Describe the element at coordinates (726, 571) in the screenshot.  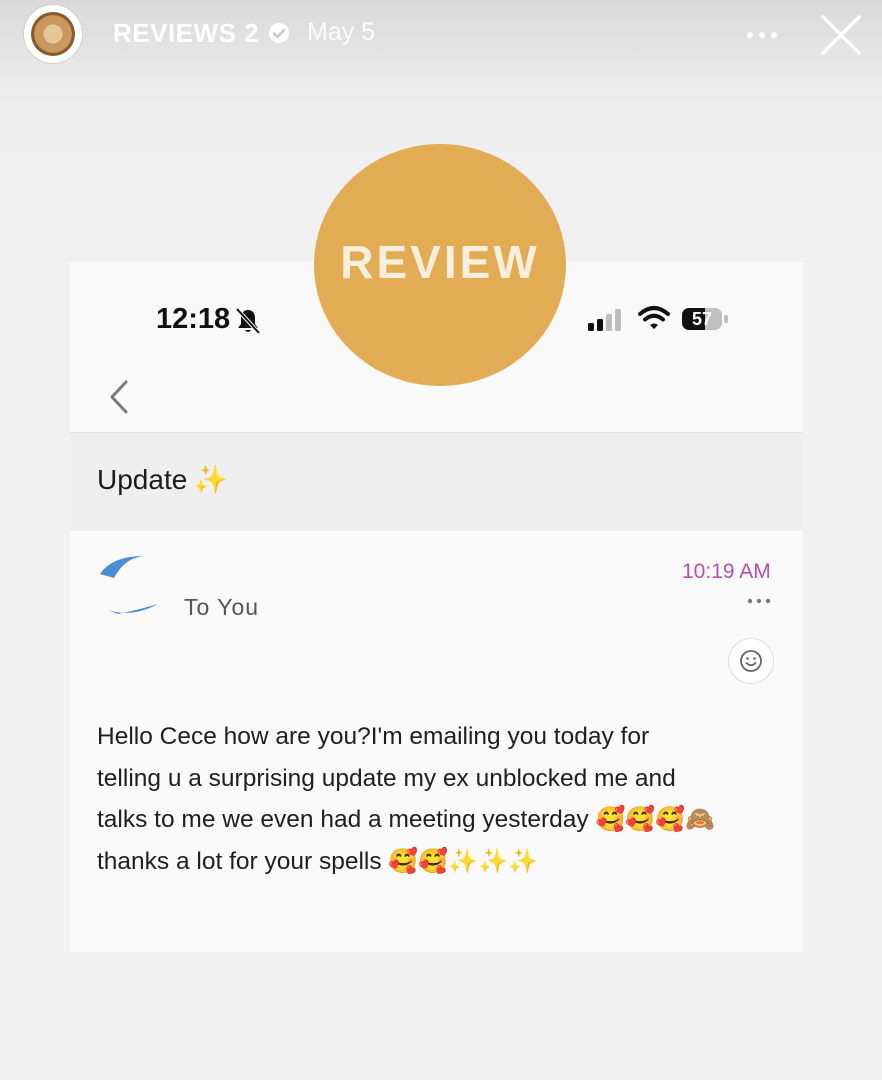
I see `email-timestamp: 10:19 AM` at that location.